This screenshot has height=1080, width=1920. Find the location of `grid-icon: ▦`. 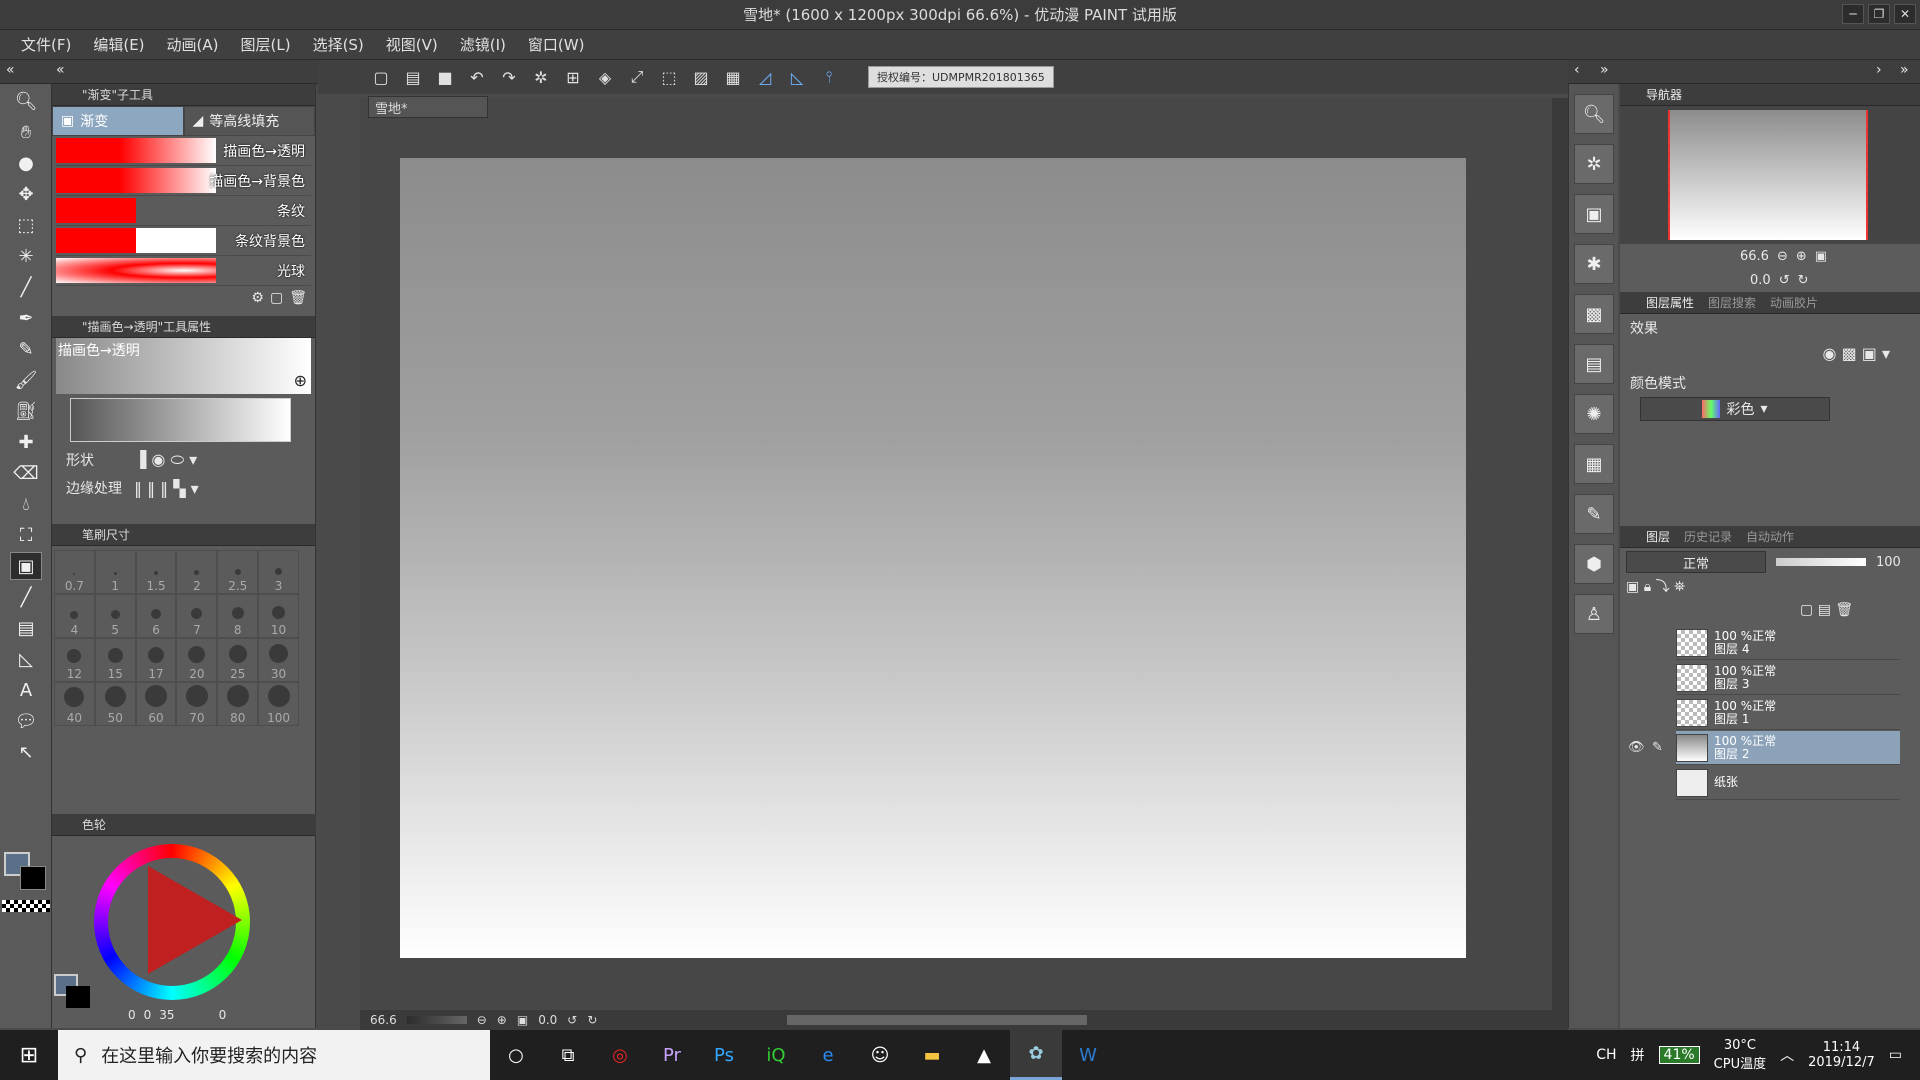

grid-icon: ▦ is located at coordinates (733, 77).